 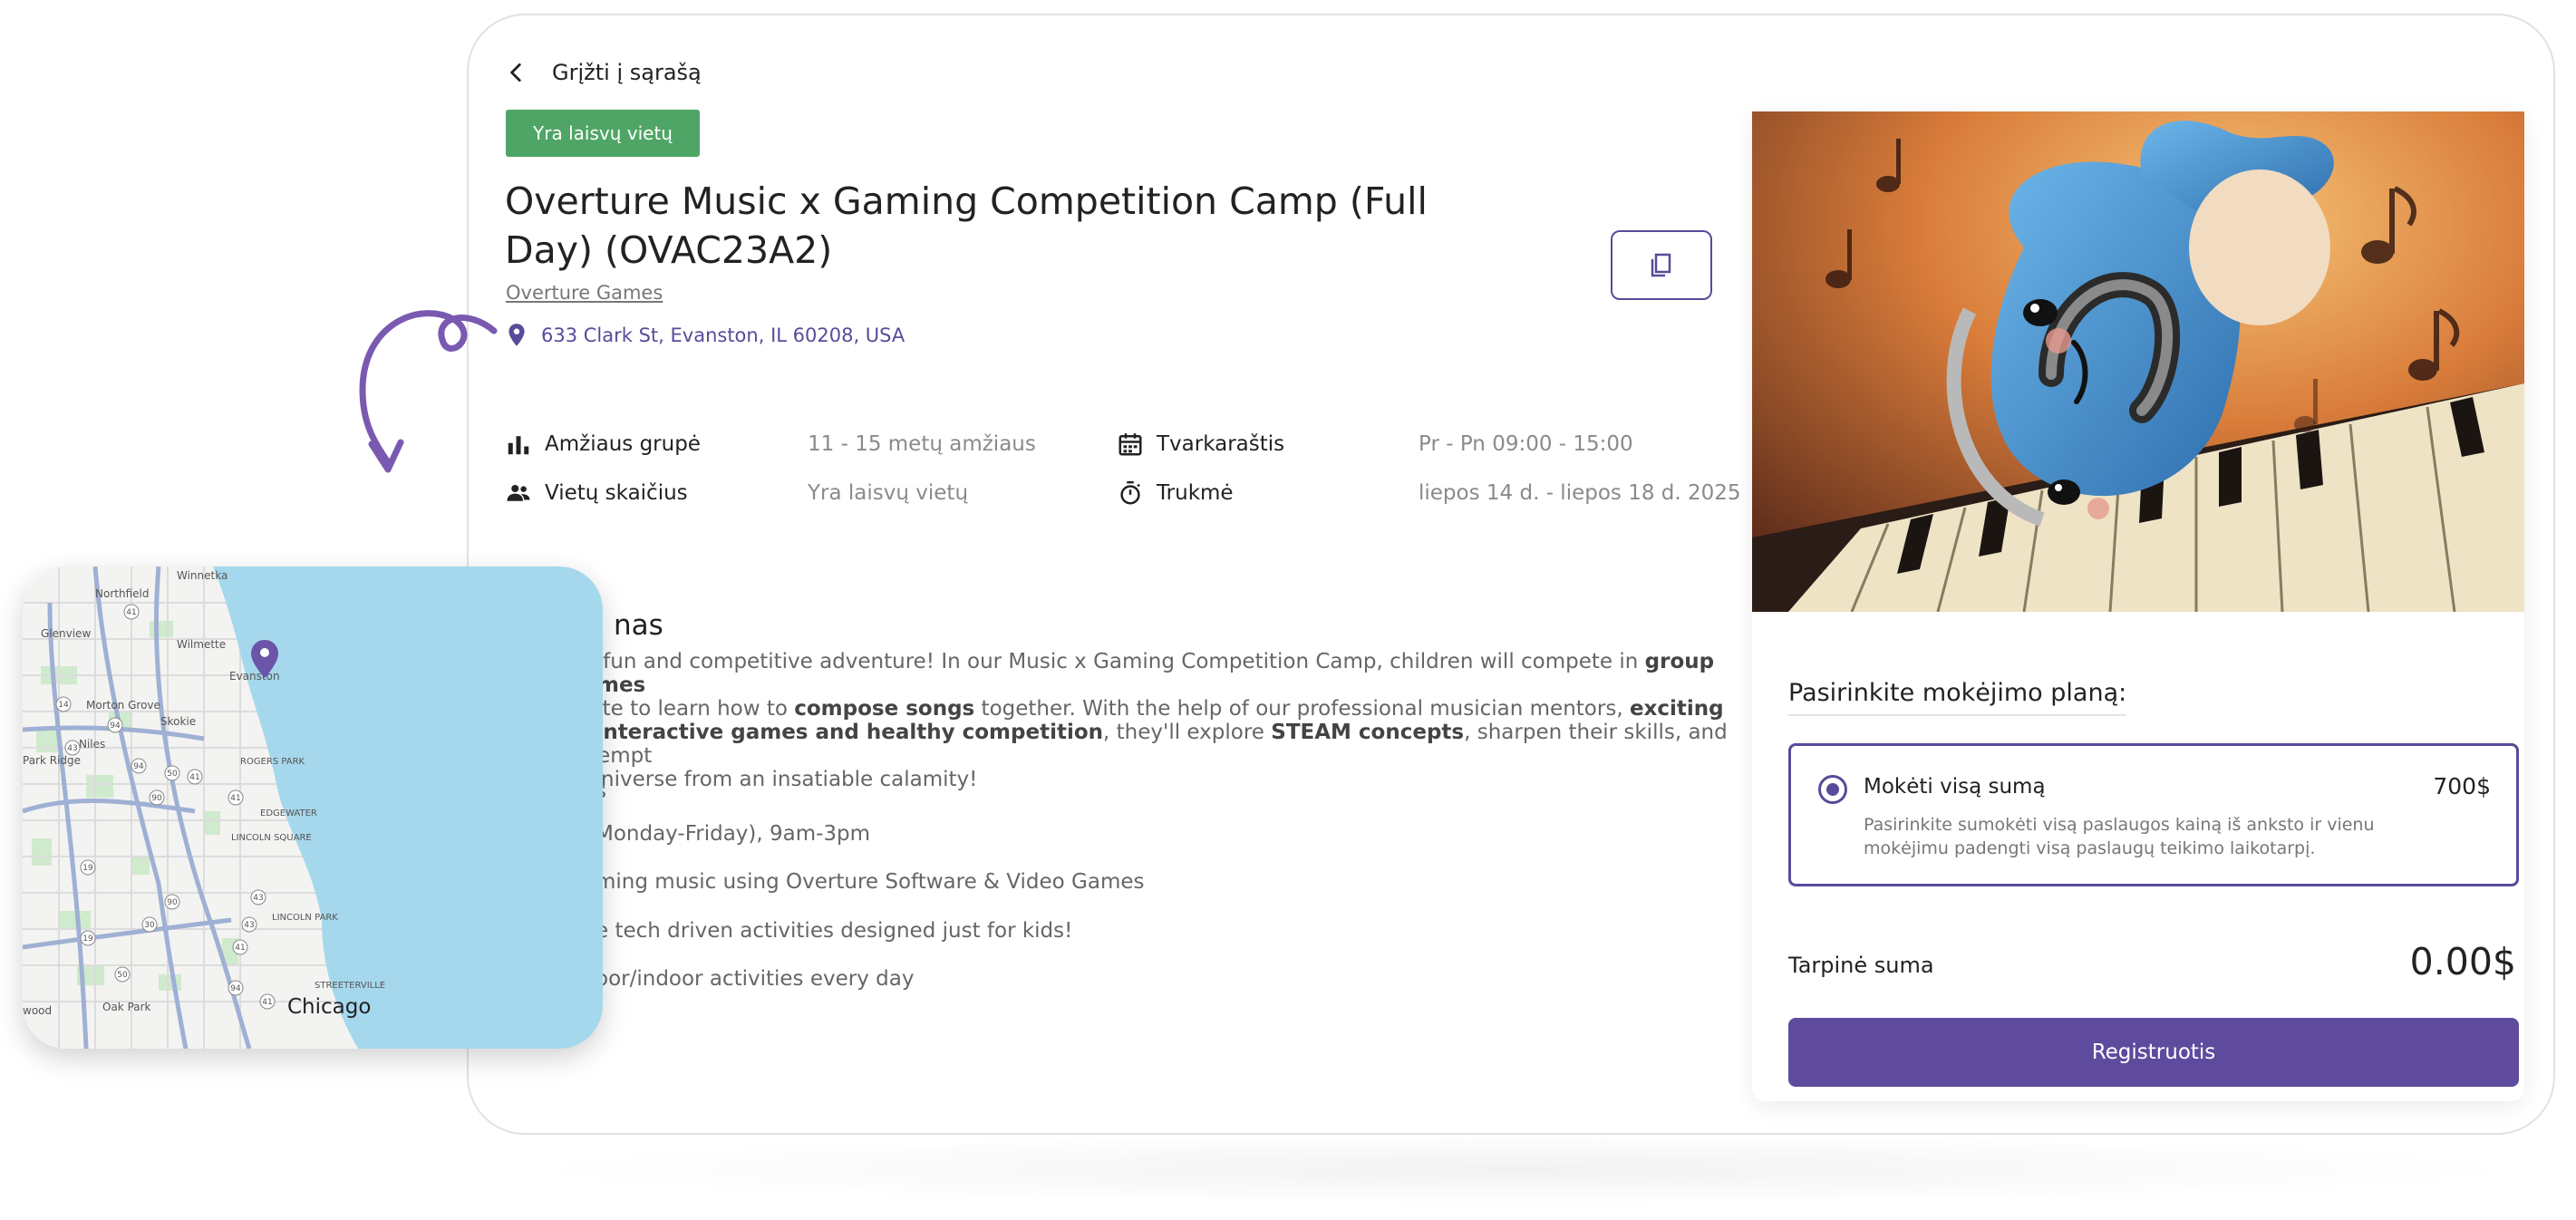 I want to click on svg-text: 30, so click(x=149, y=926).